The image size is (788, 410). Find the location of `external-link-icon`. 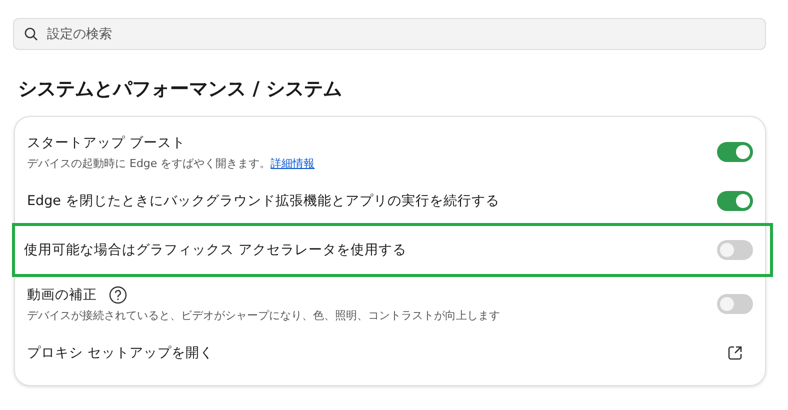

external-link-icon is located at coordinates (735, 353).